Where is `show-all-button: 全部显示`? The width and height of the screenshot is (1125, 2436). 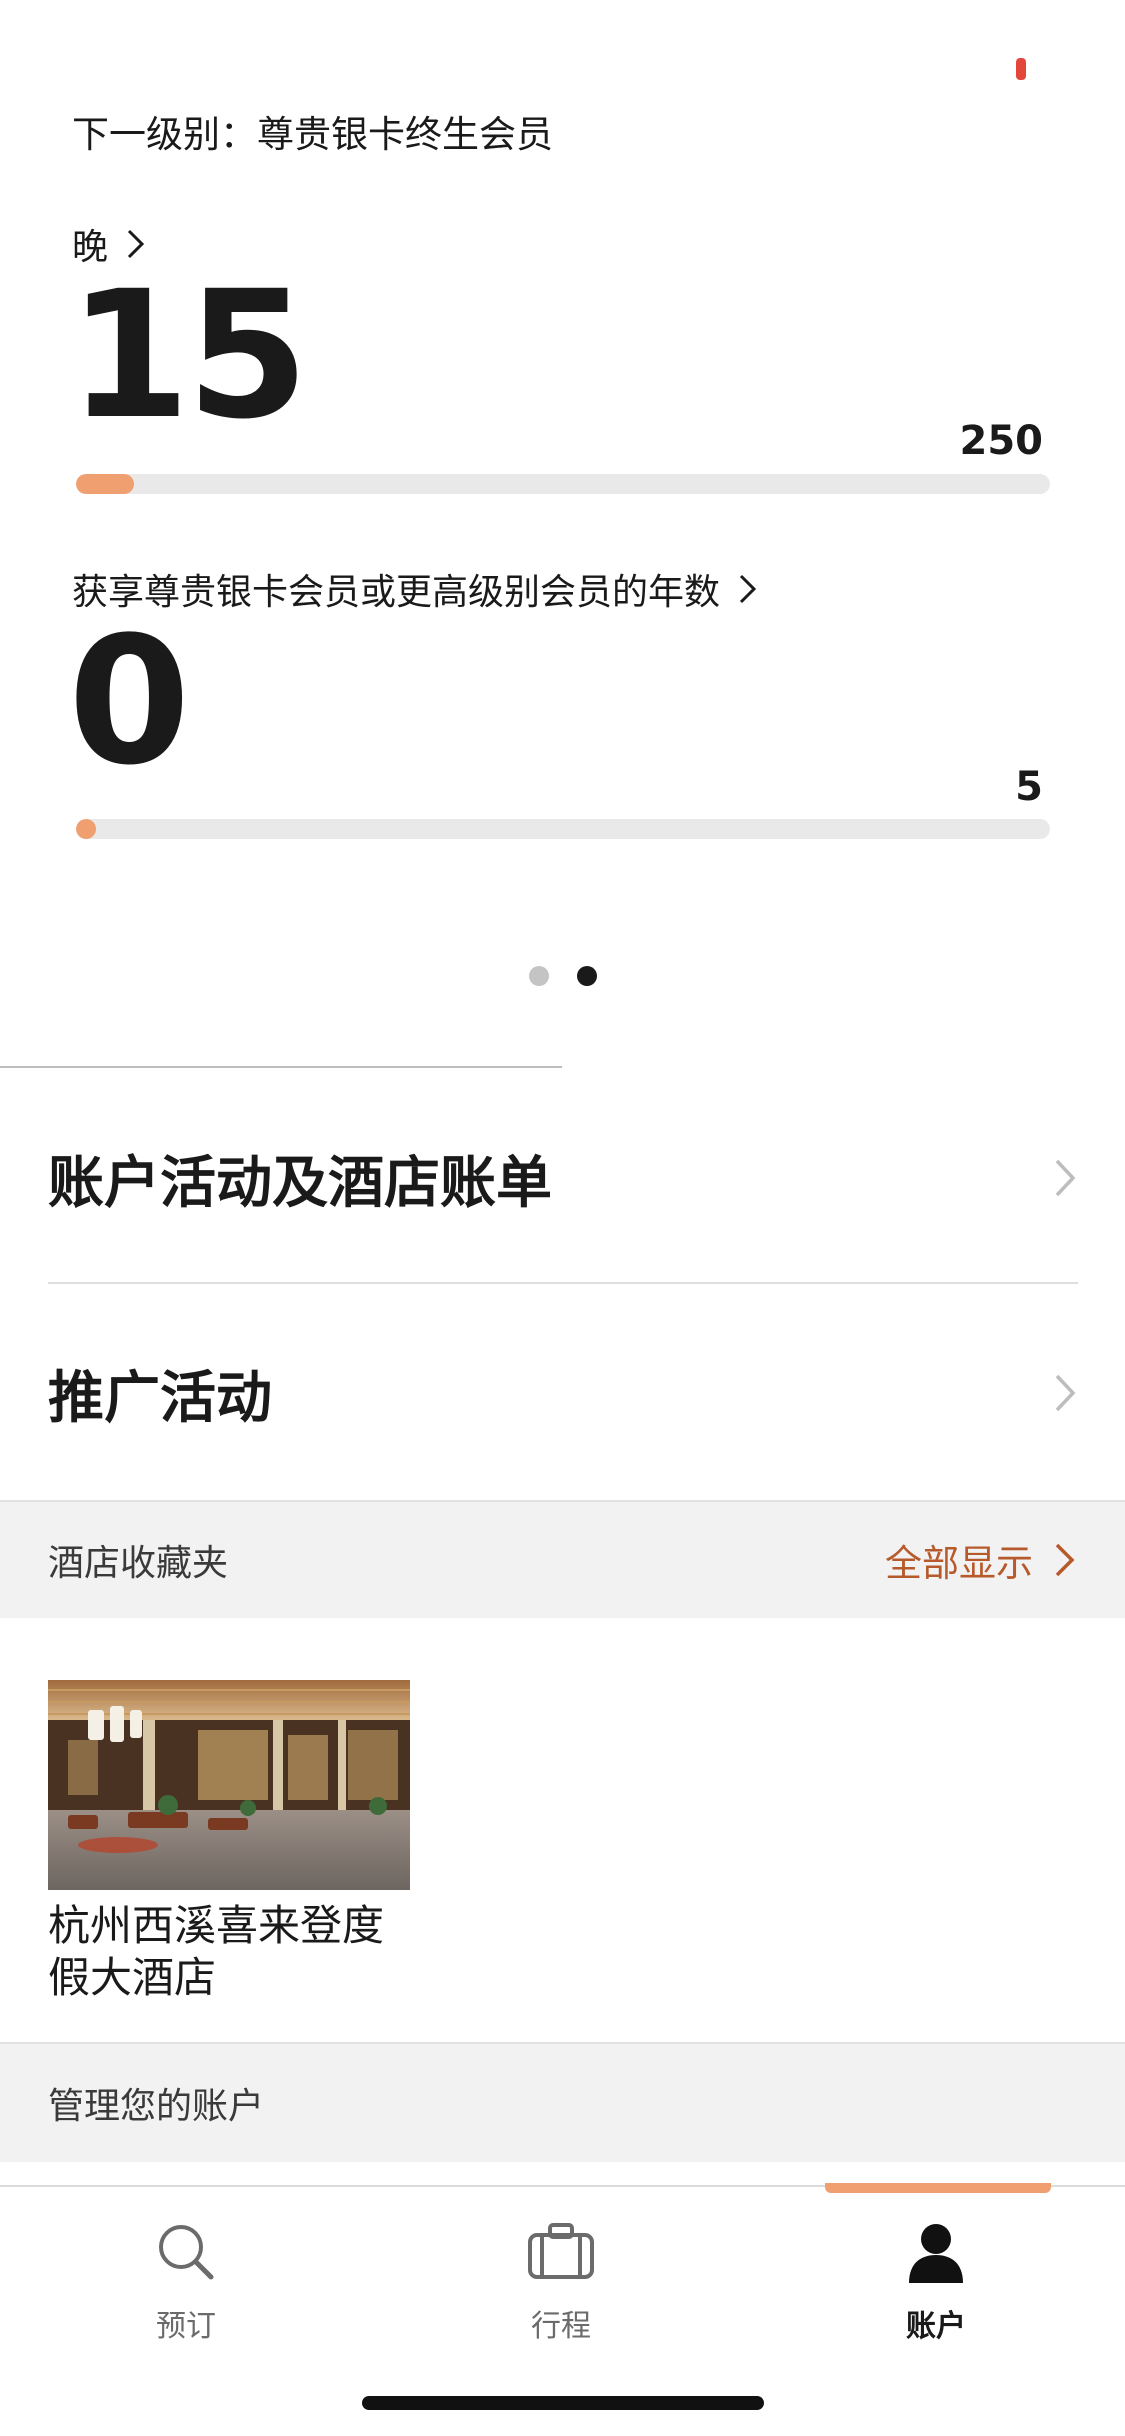
show-all-button: 全部显示 is located at coordinates (981, 1560).